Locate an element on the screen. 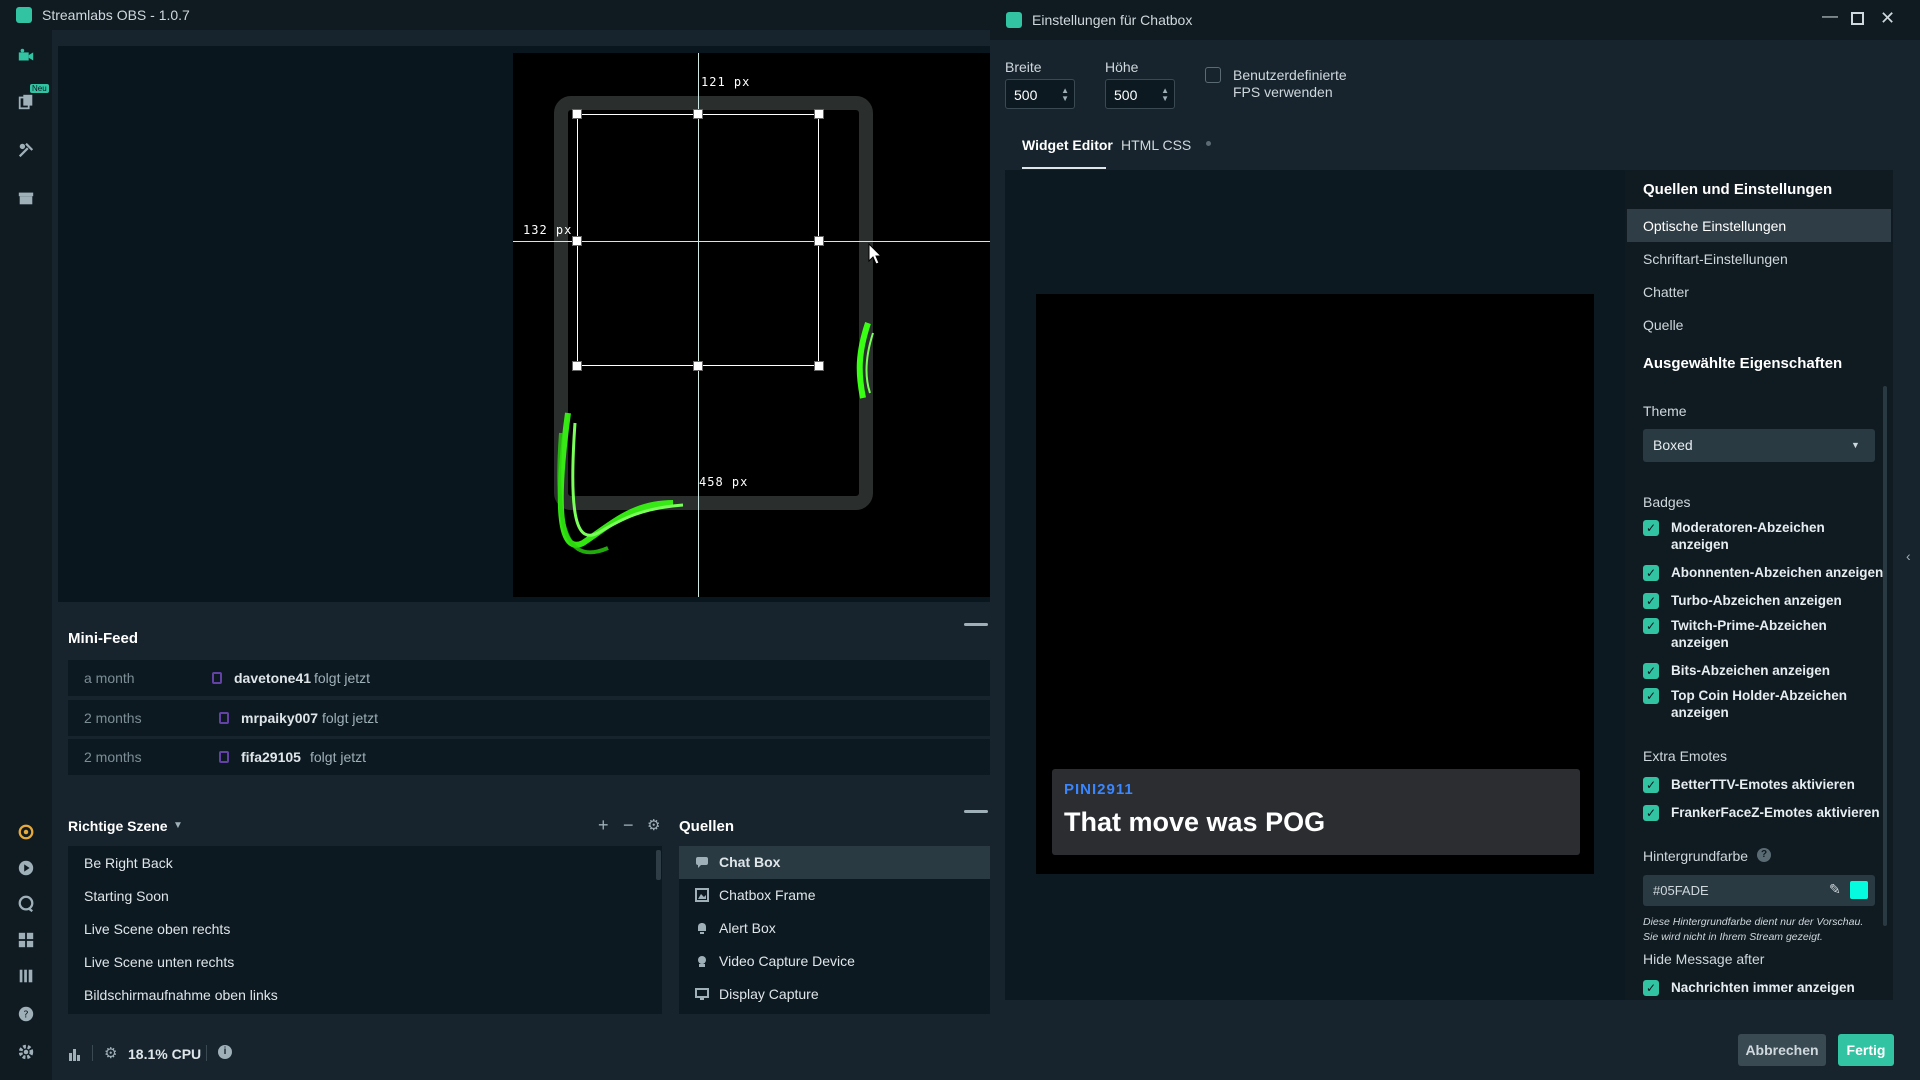 The height and width of the screenshot is (1080, 1920). dialog-titlebar: Einstellungen für Chatbox — ✕ is located at coordinates (1455, 20).